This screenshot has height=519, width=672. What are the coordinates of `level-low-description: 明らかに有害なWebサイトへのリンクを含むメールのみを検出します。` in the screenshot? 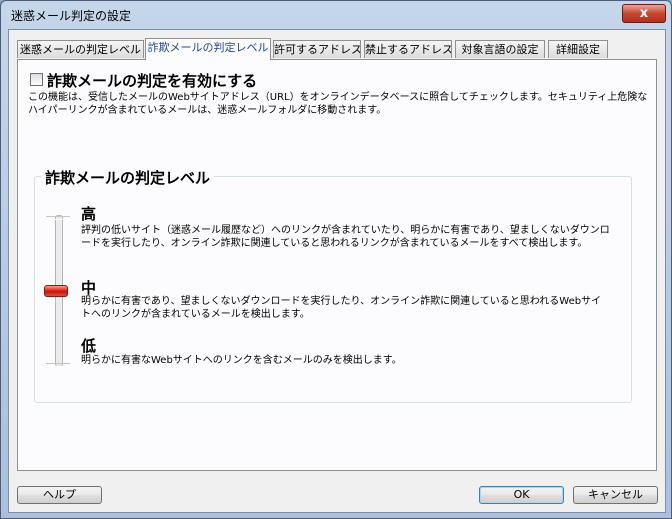 It's located at (241, 360).